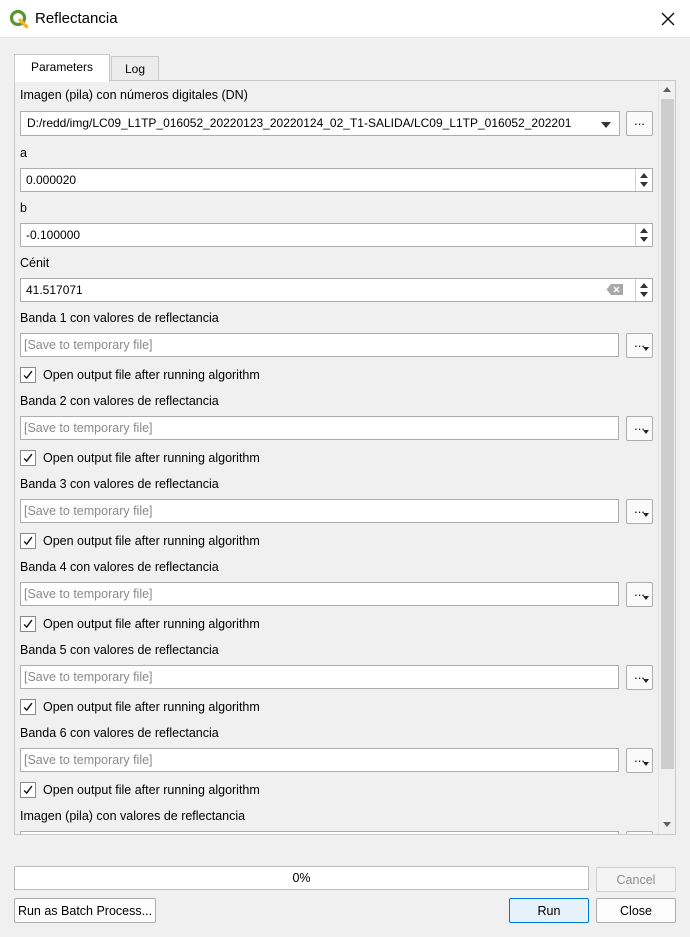 The image size is (690, 937). What do you see at coordinates (151, 458) in the screenshot?
I see `band-2-open-label: Open output file after running algorithm` at bounding box center [151, 458].